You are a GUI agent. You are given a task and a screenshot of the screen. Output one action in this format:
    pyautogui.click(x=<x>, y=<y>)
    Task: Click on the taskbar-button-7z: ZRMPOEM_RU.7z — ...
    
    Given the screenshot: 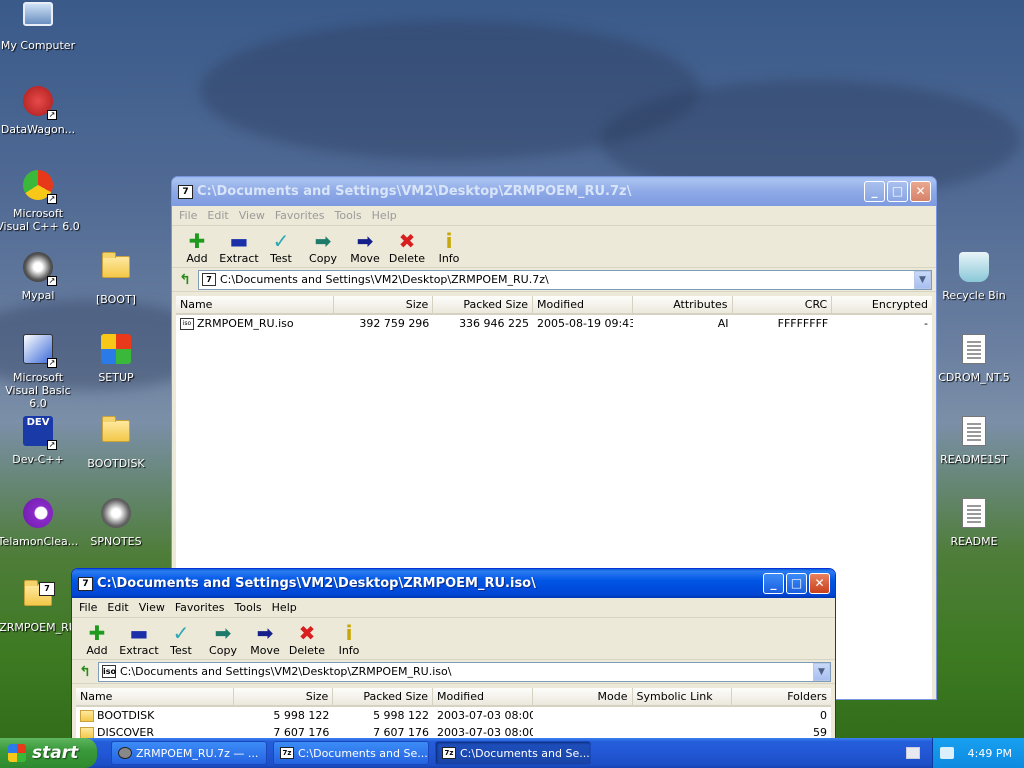 What is the action you would take?
    pyautogui.click(x=189, y=753)
    